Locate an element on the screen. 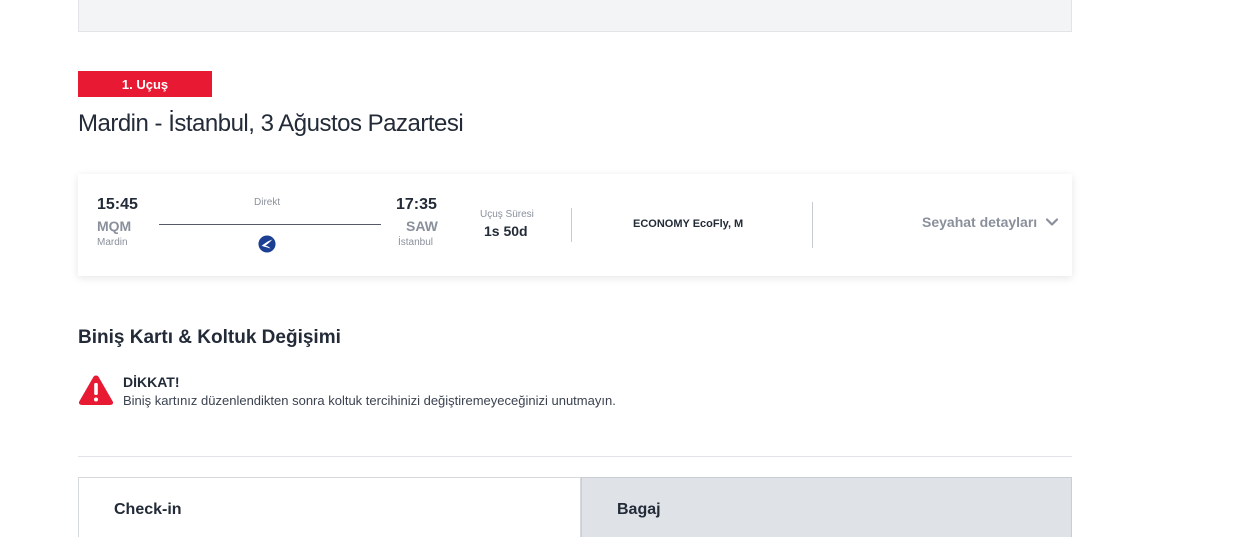 The width and height of the screenshot is (1245, 537). warning-triangle-icon is located at coordinates (96, 390).